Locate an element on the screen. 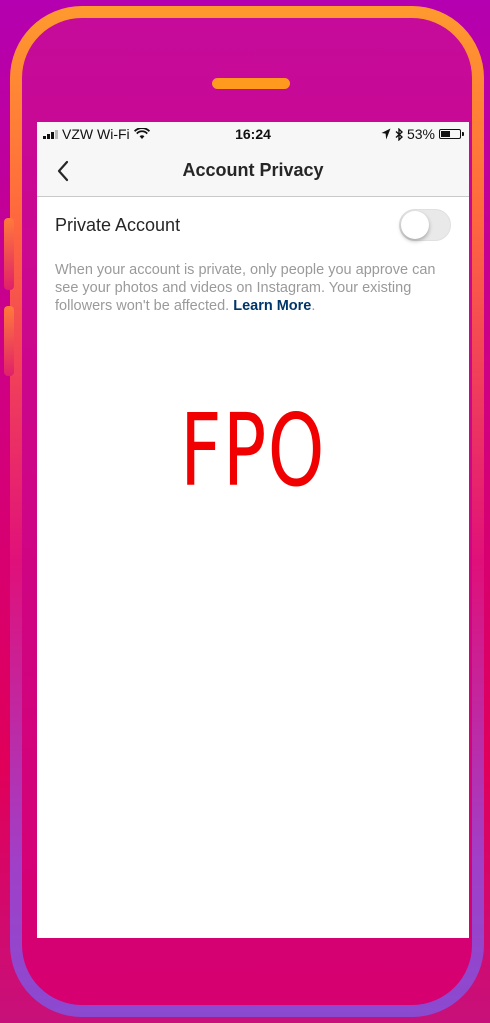 The height and width of the screenshot is (1023, 490). bluetooth-icon is located at coordinates (399, 134).